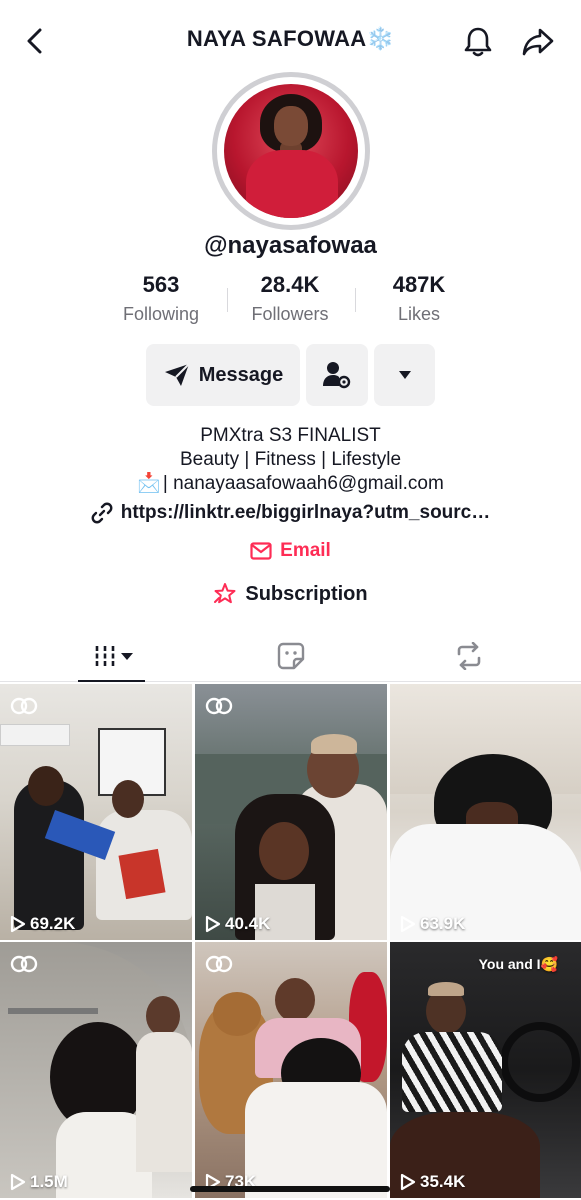  I want to click on video-thumbnail: 73K, so click(291, 1070).